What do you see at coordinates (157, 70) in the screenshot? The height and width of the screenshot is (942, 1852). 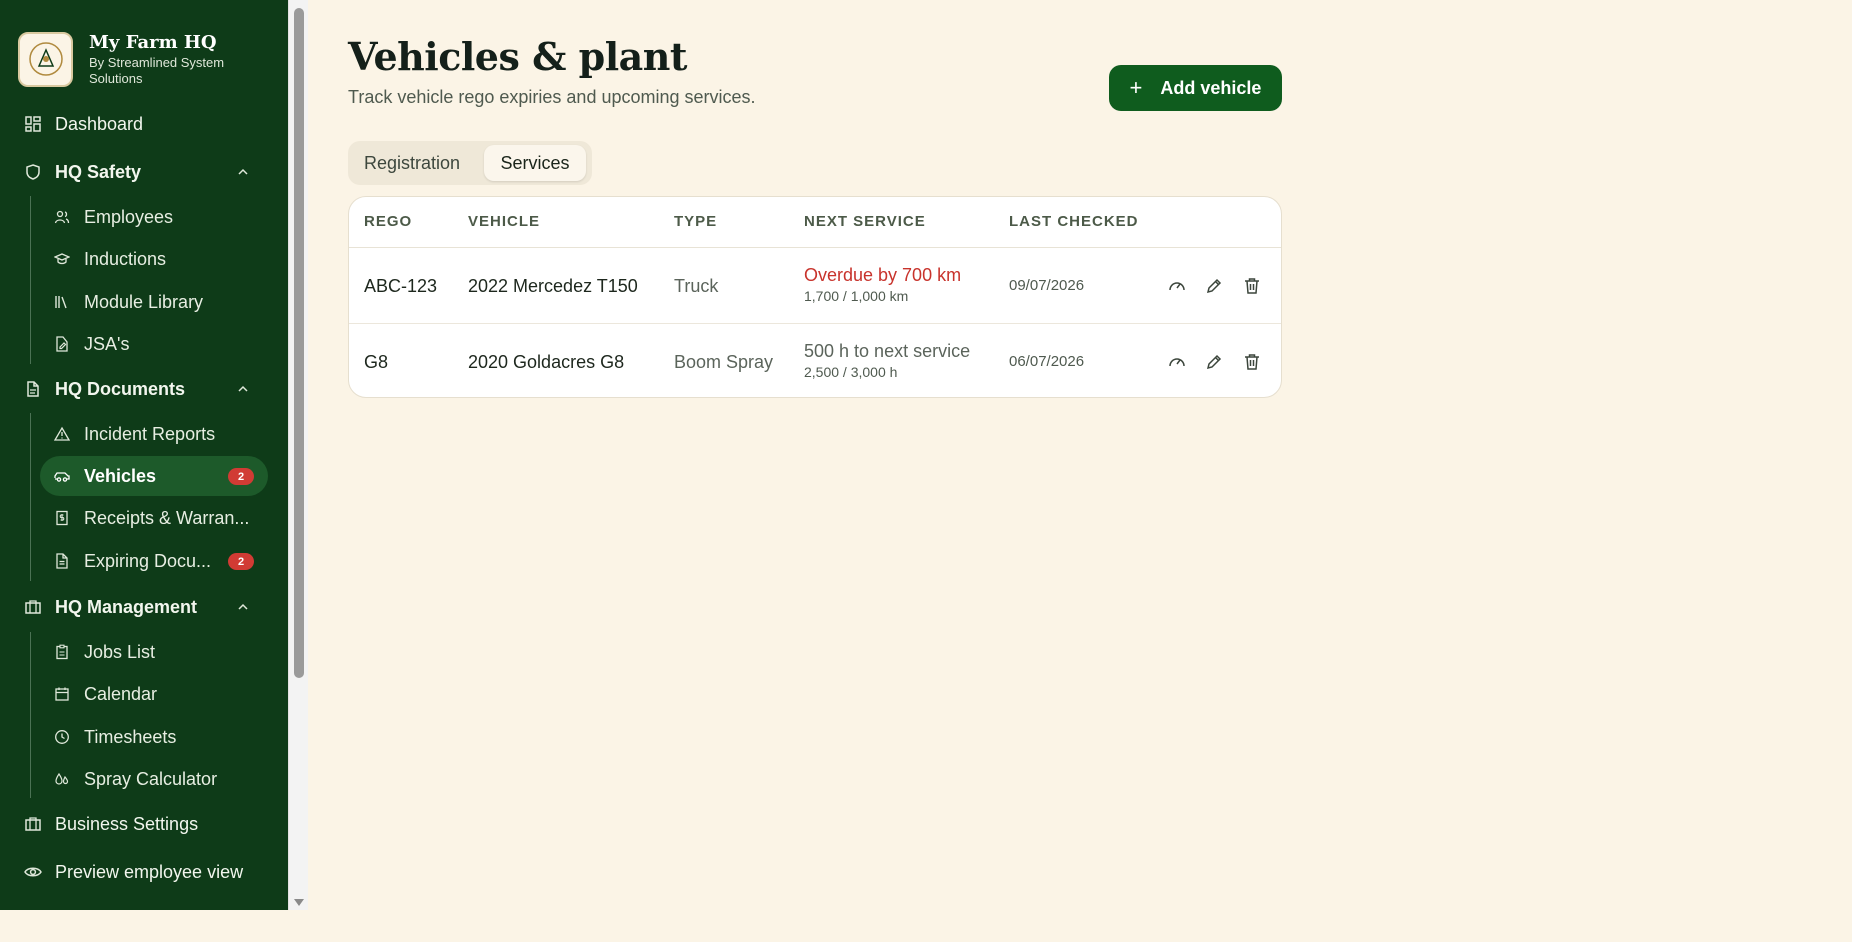 I see `brand-subtitle: By Streamlined System Solutions` at bounding box center [157, 70].